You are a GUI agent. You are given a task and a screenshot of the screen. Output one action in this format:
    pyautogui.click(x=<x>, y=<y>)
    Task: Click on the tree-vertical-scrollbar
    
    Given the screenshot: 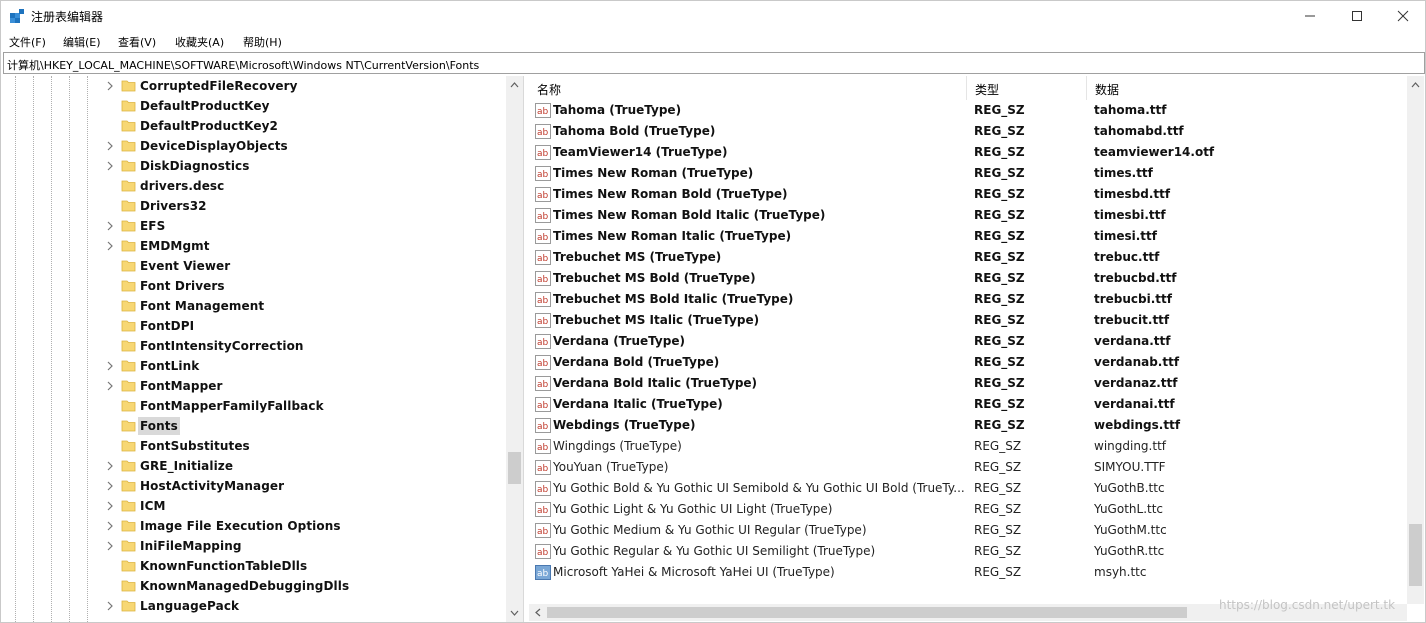 What is the action you would take?
    pyautogui.click(x=514, y=349)
    